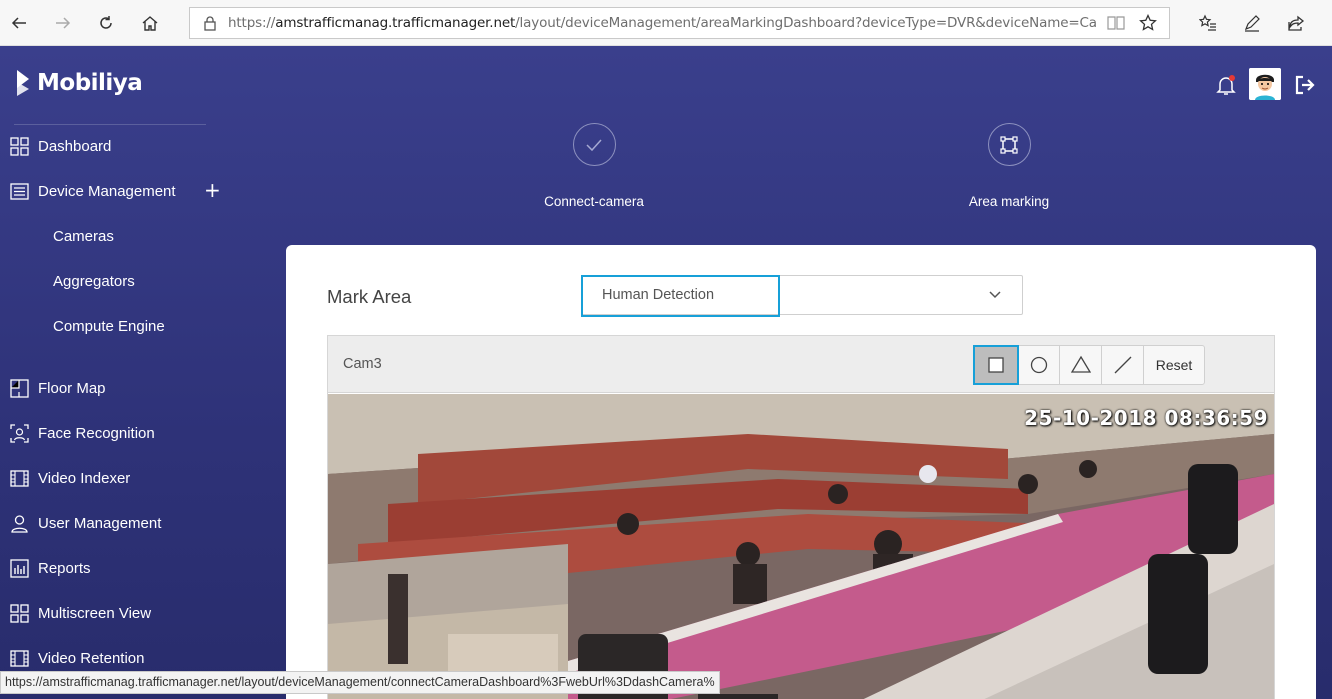 The height and width of the screenshot is (699, 1332). I want to click on square-icon, so click(995, 365).